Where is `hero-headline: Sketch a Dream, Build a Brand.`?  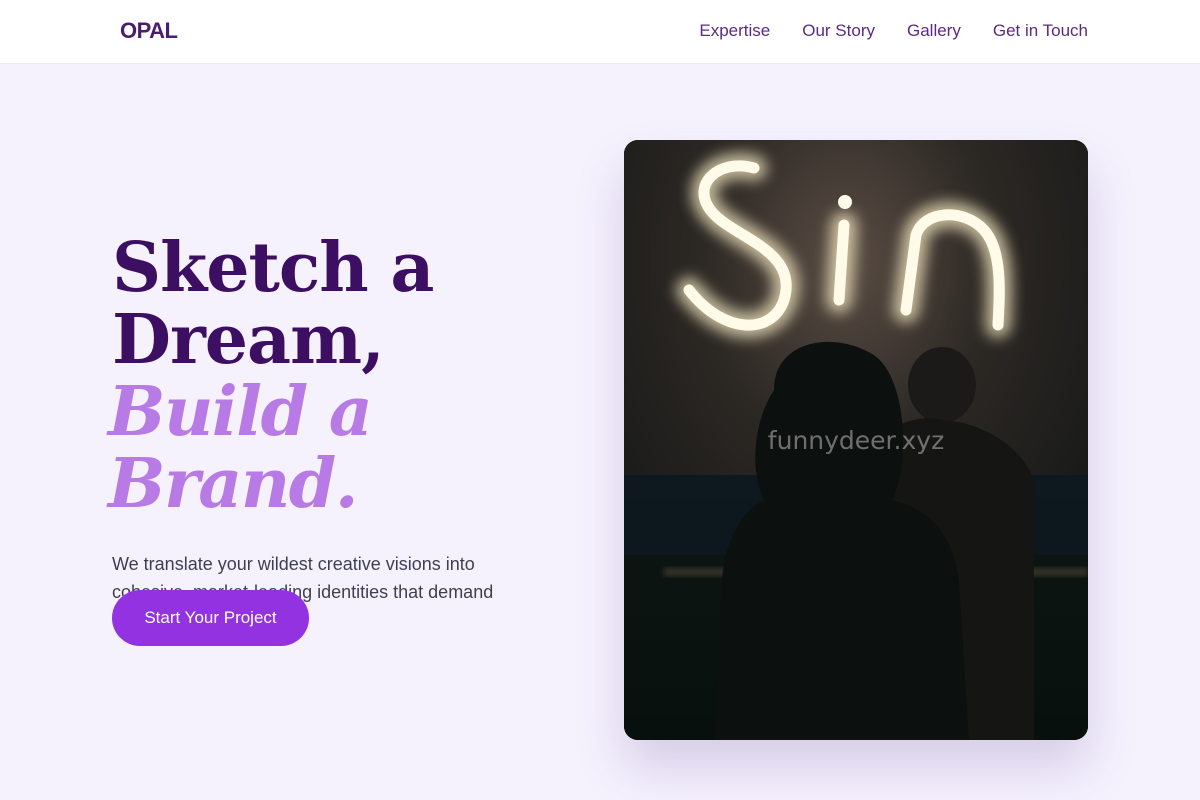 hero-headline: Sketch a Dream, Build a Brand. is located at coordinates (345, 374).